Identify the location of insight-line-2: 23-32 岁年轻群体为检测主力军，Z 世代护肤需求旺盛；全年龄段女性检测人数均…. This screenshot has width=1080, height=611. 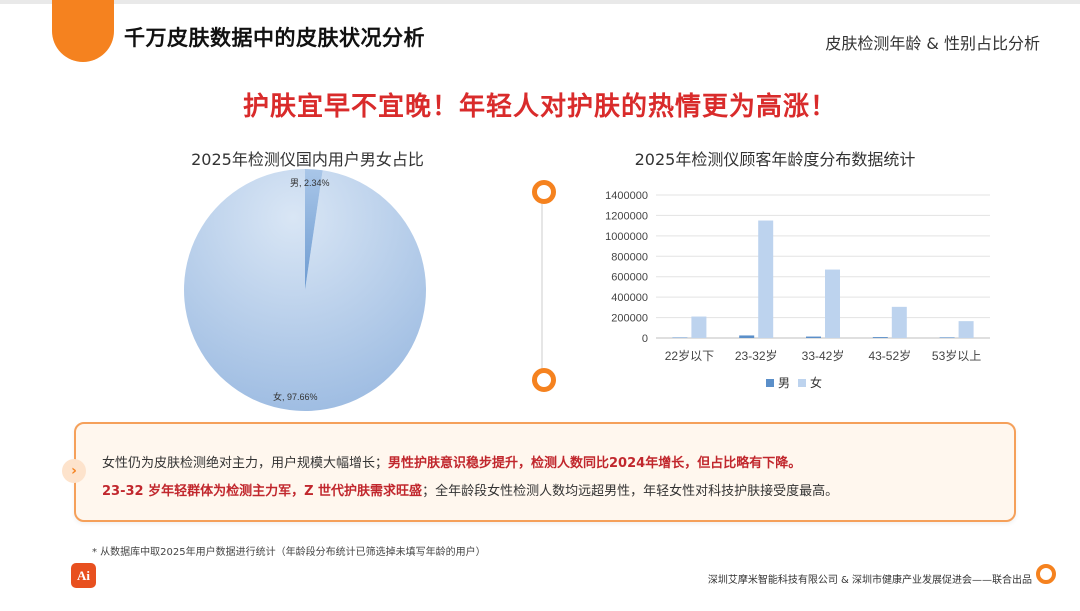
(552, 489).